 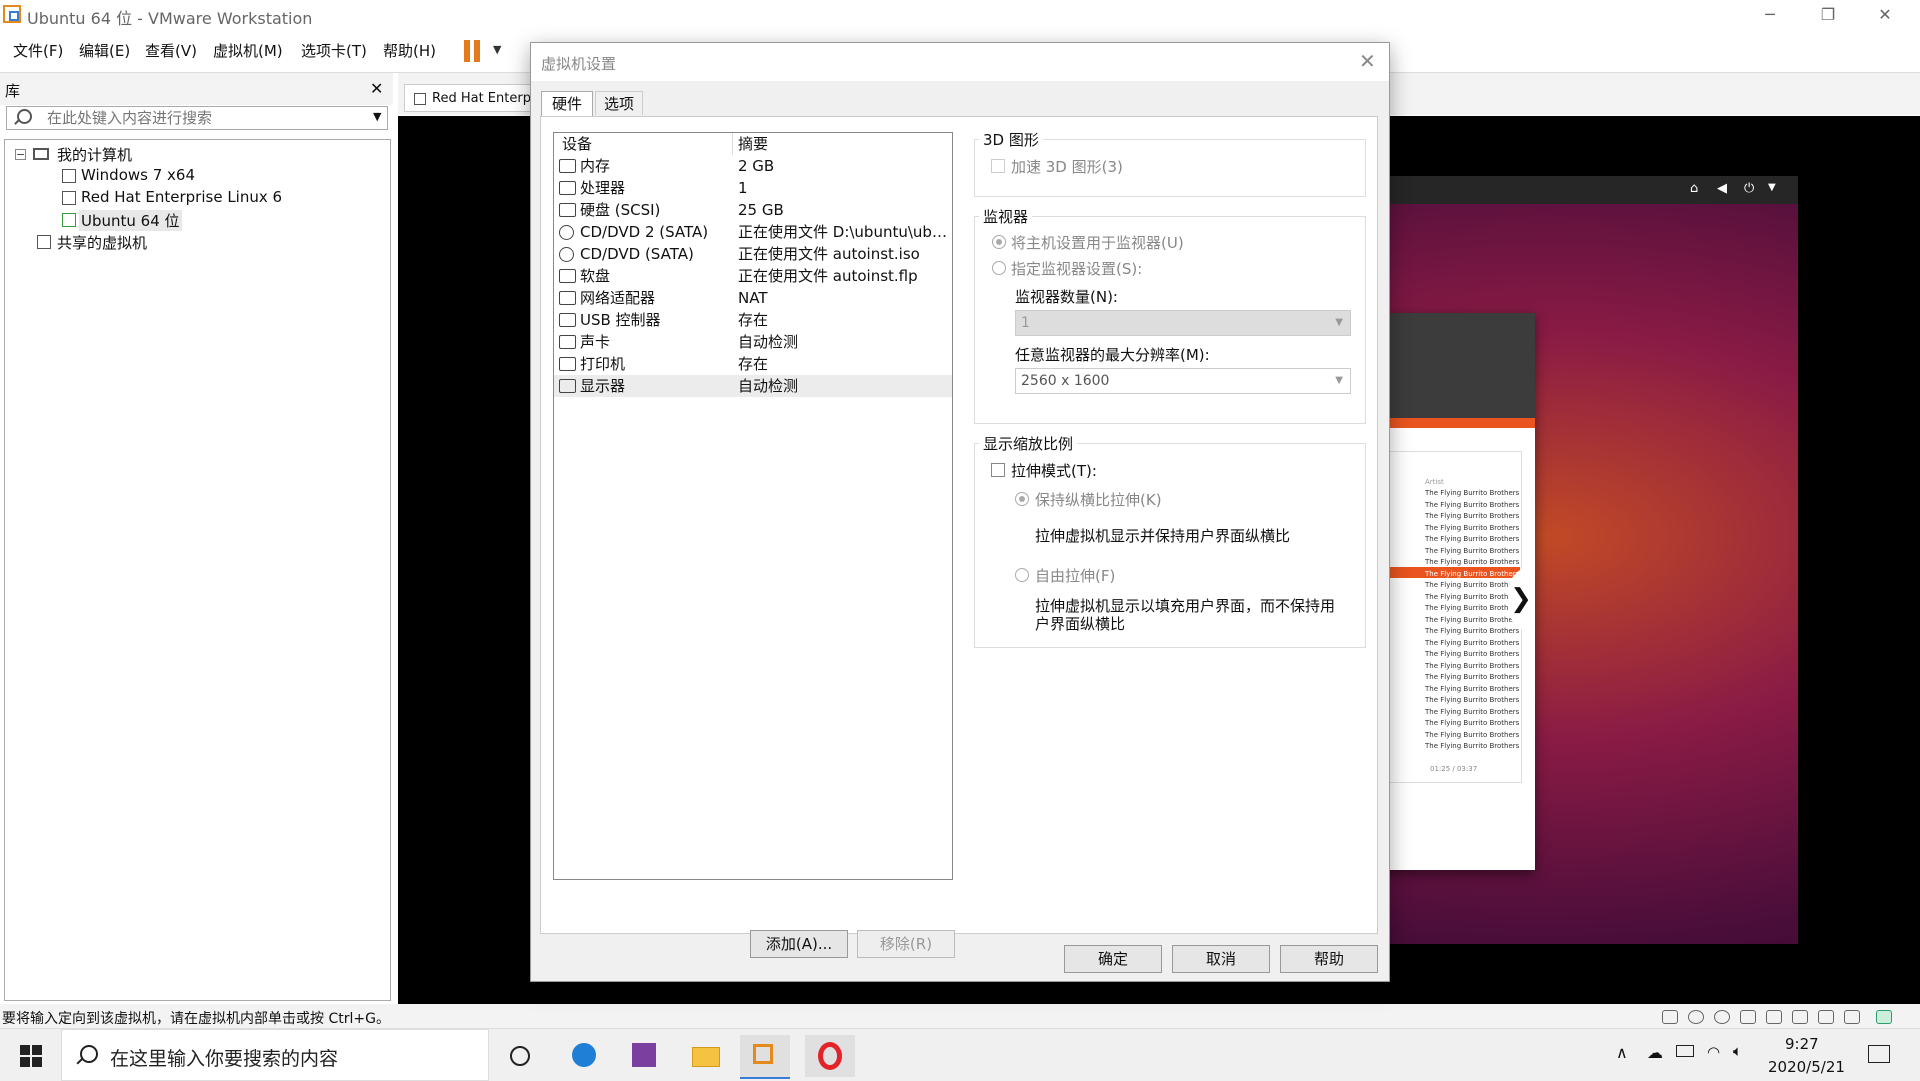 I want to click on tree-my-computer: 我的计算机, so click(x=94, y=154).